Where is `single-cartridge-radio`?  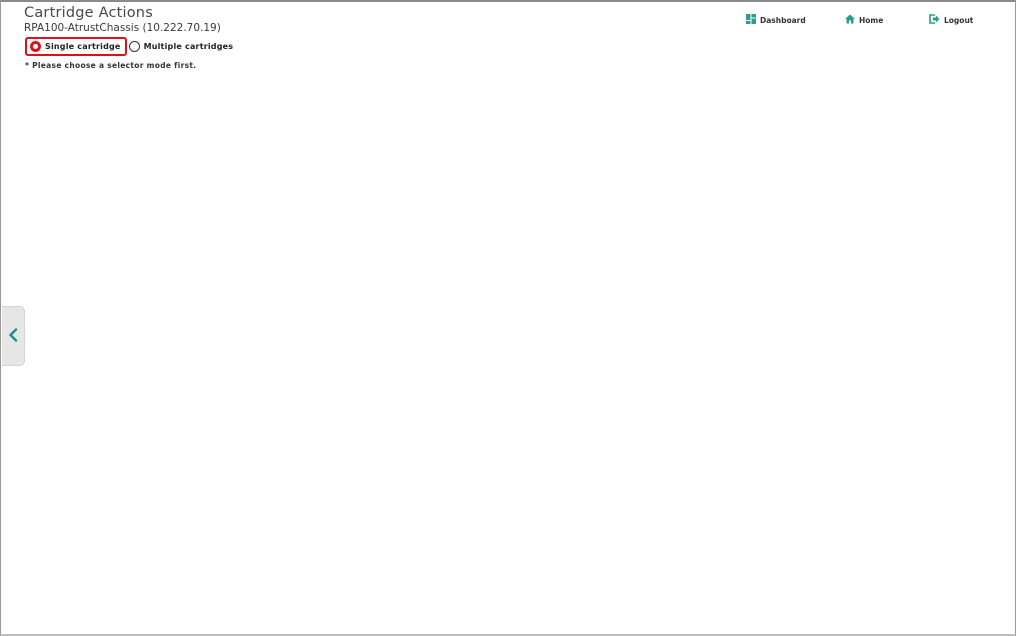 single-cartridge-radio is located at coordinates (35, 46).